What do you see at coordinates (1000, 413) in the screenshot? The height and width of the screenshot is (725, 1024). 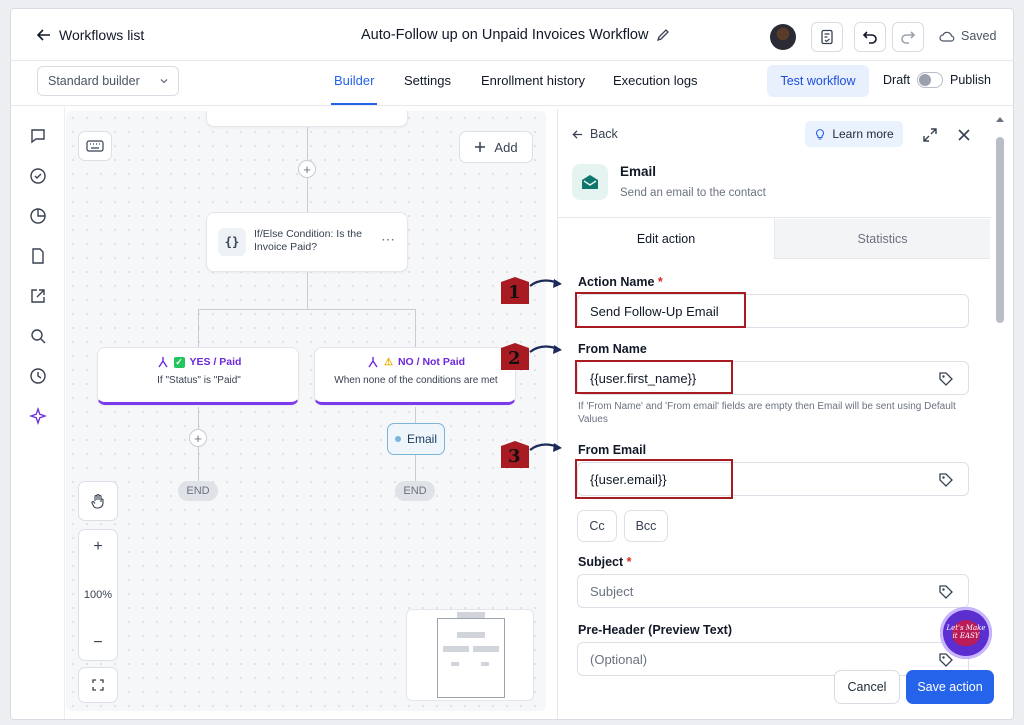 I see `panel-scrollbar` at bounding box center [1000, 413].